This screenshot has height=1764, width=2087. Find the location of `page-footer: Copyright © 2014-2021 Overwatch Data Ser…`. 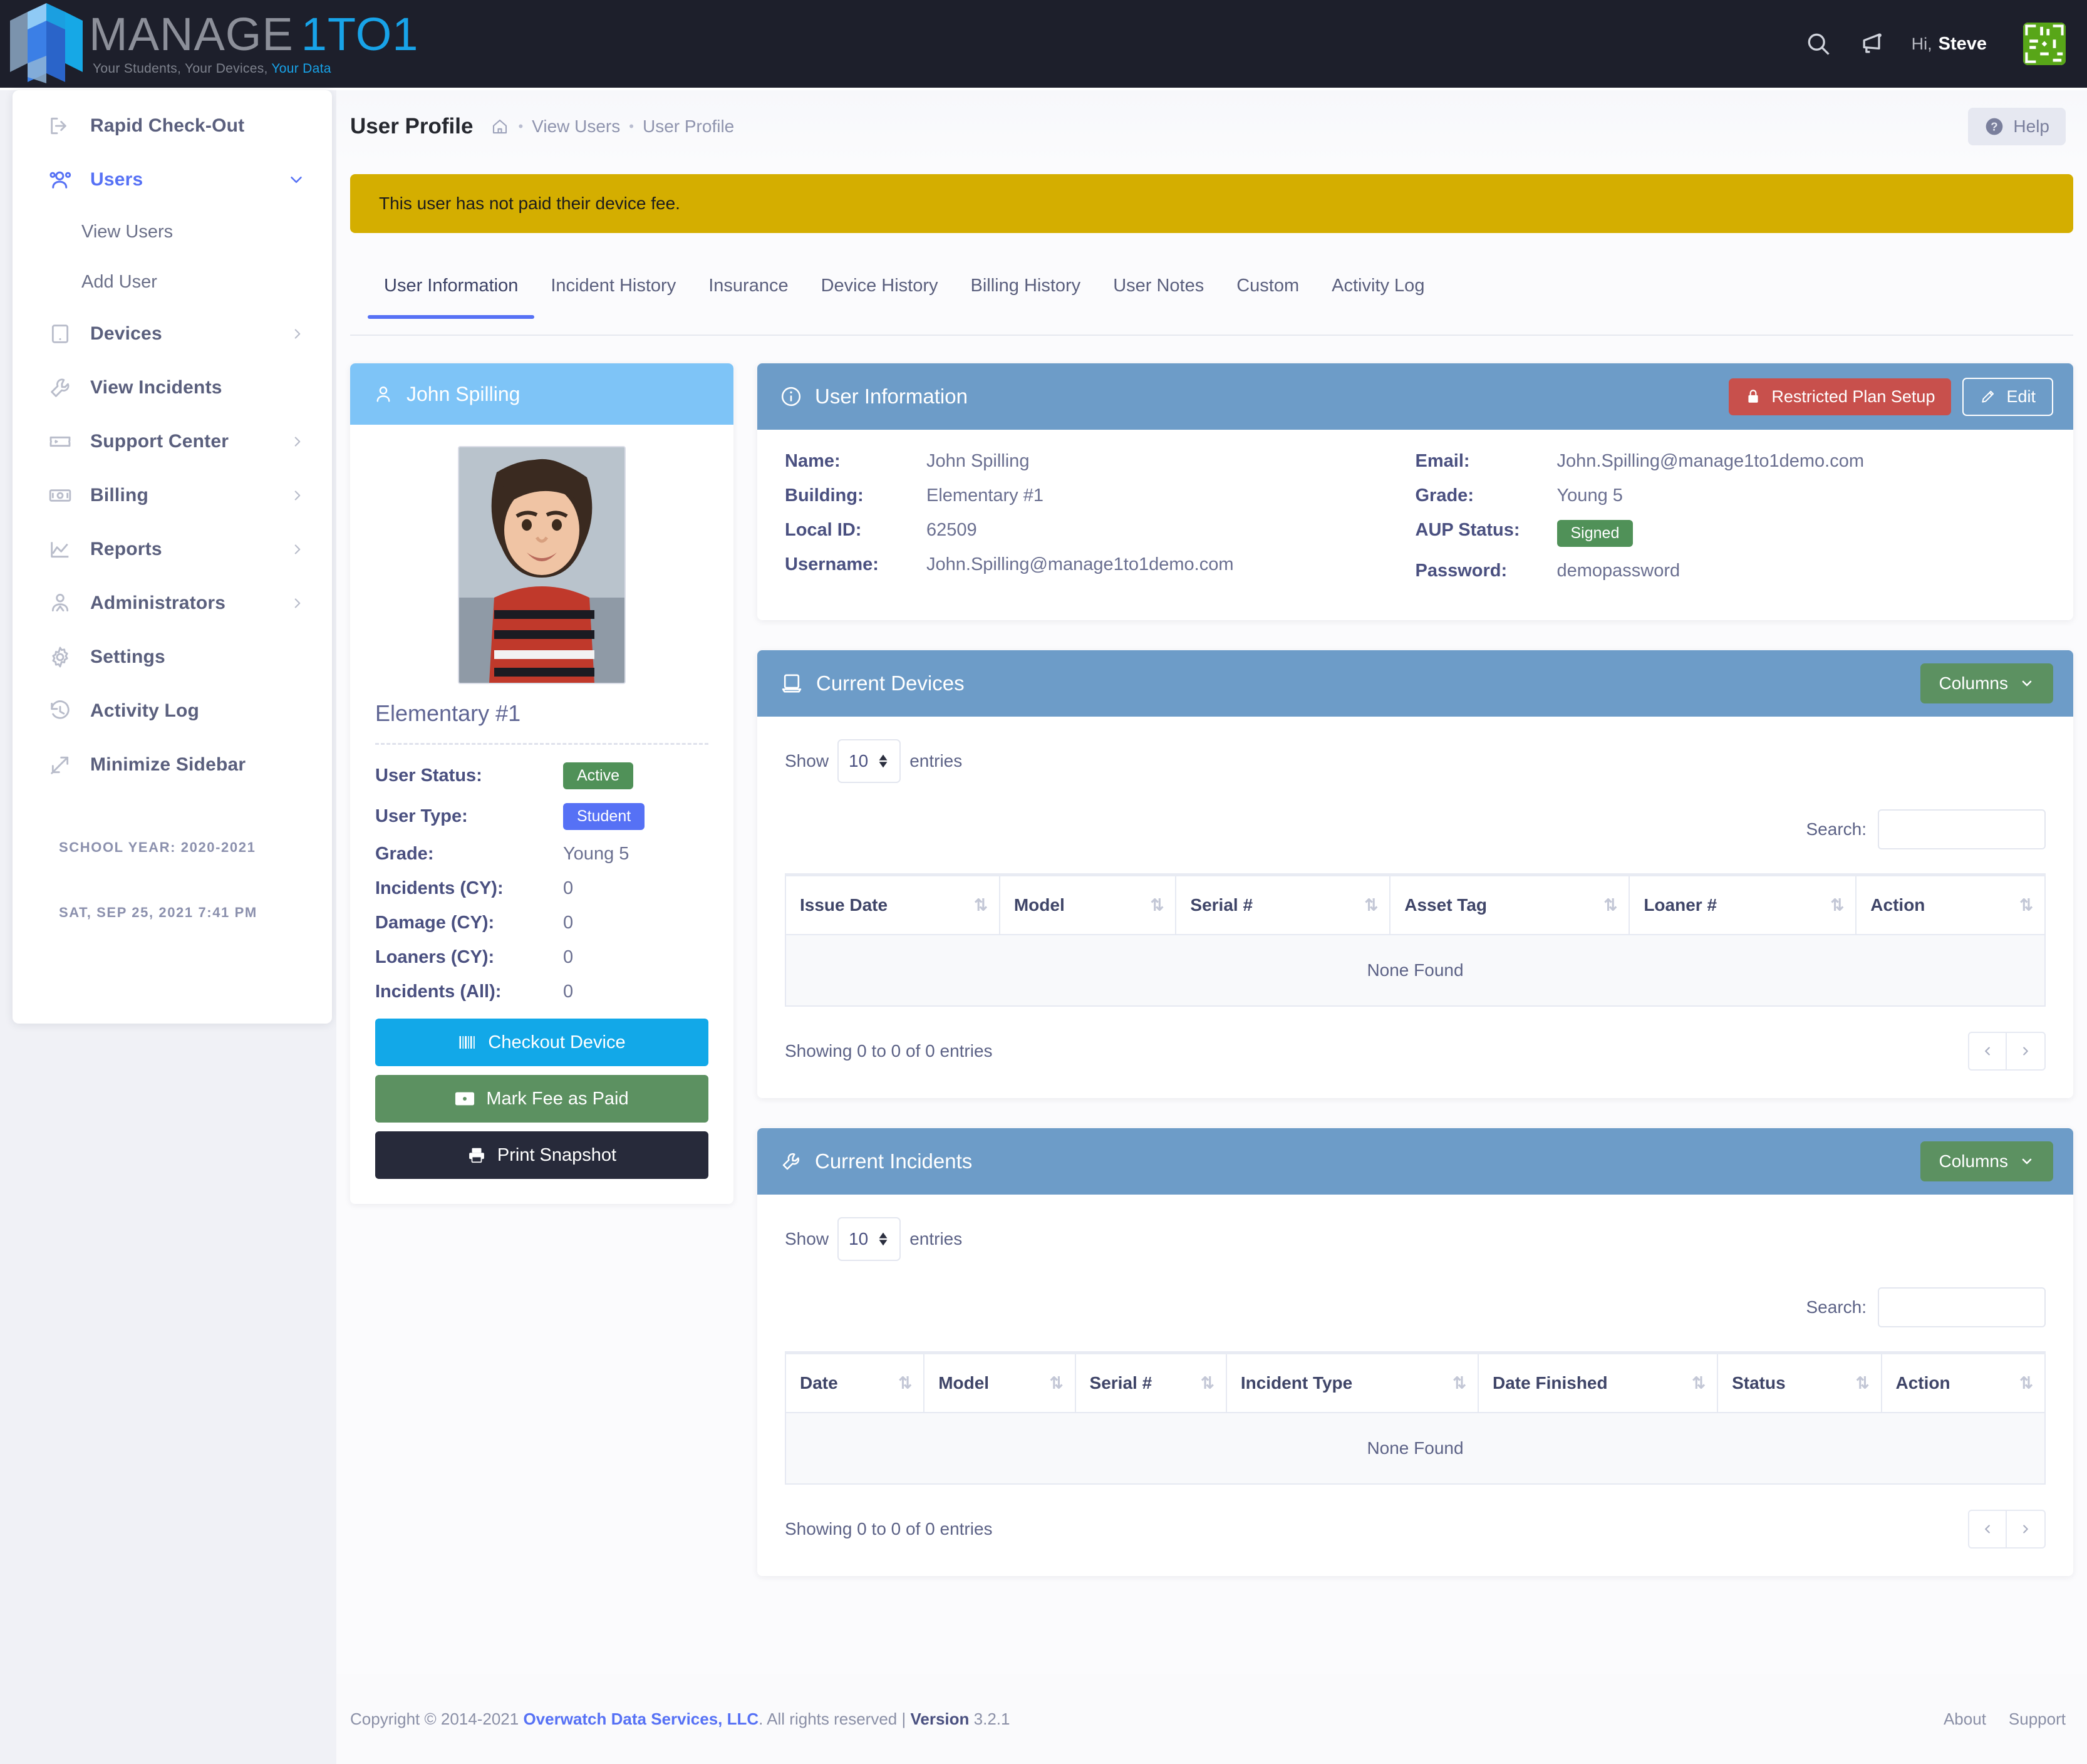

page-footer: Copyright © 2014-2021 Overwatch Data Ser… is located at coordinates (1211, 1719).